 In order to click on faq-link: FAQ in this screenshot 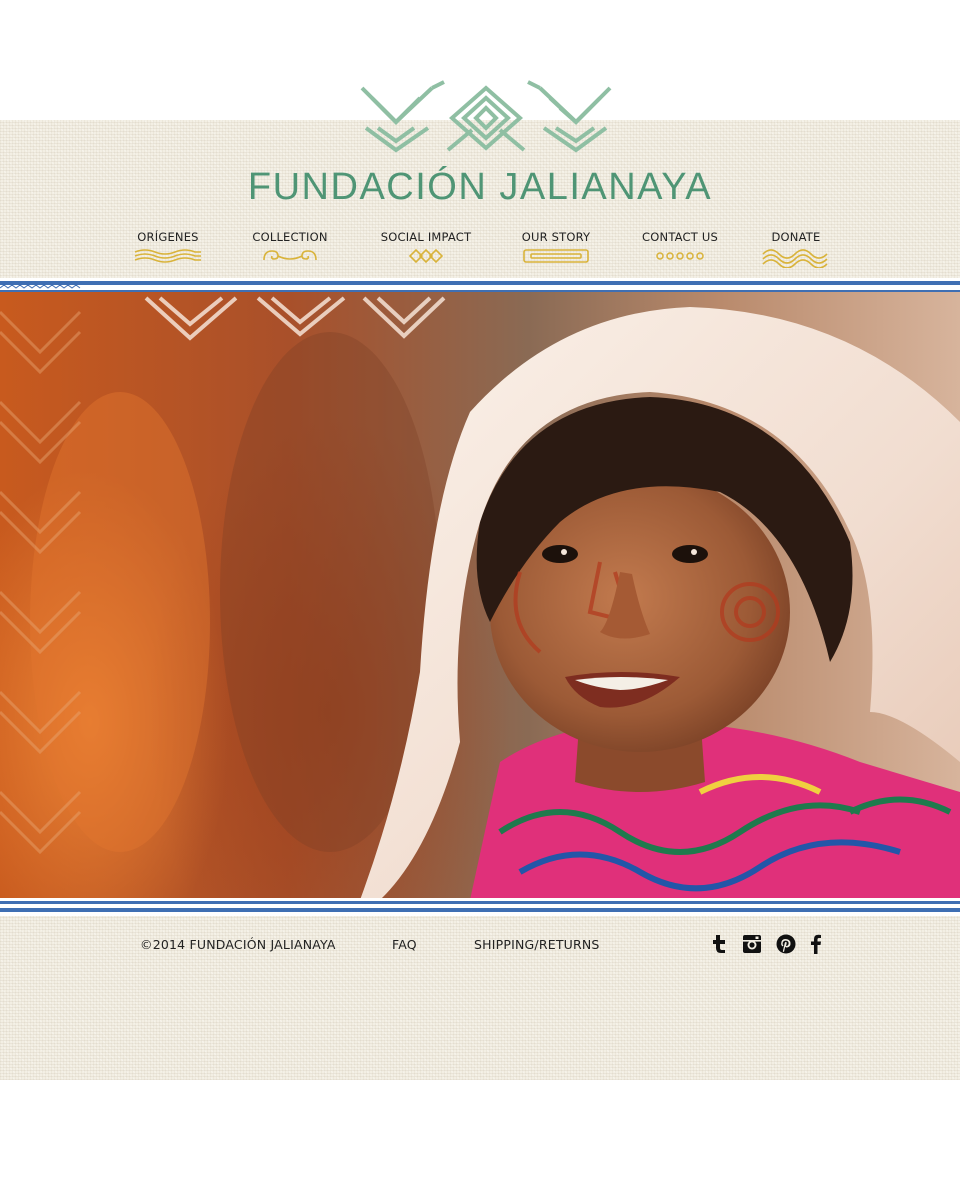, I will do `click(404, 944)`.